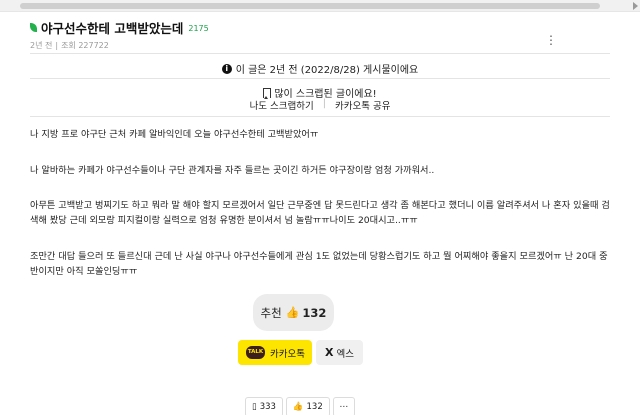 Image resolution: width=640 pixels, height=415 pixels. I want to click on my-scrap-button: 나도 스크랩하기, so click(282, 105).